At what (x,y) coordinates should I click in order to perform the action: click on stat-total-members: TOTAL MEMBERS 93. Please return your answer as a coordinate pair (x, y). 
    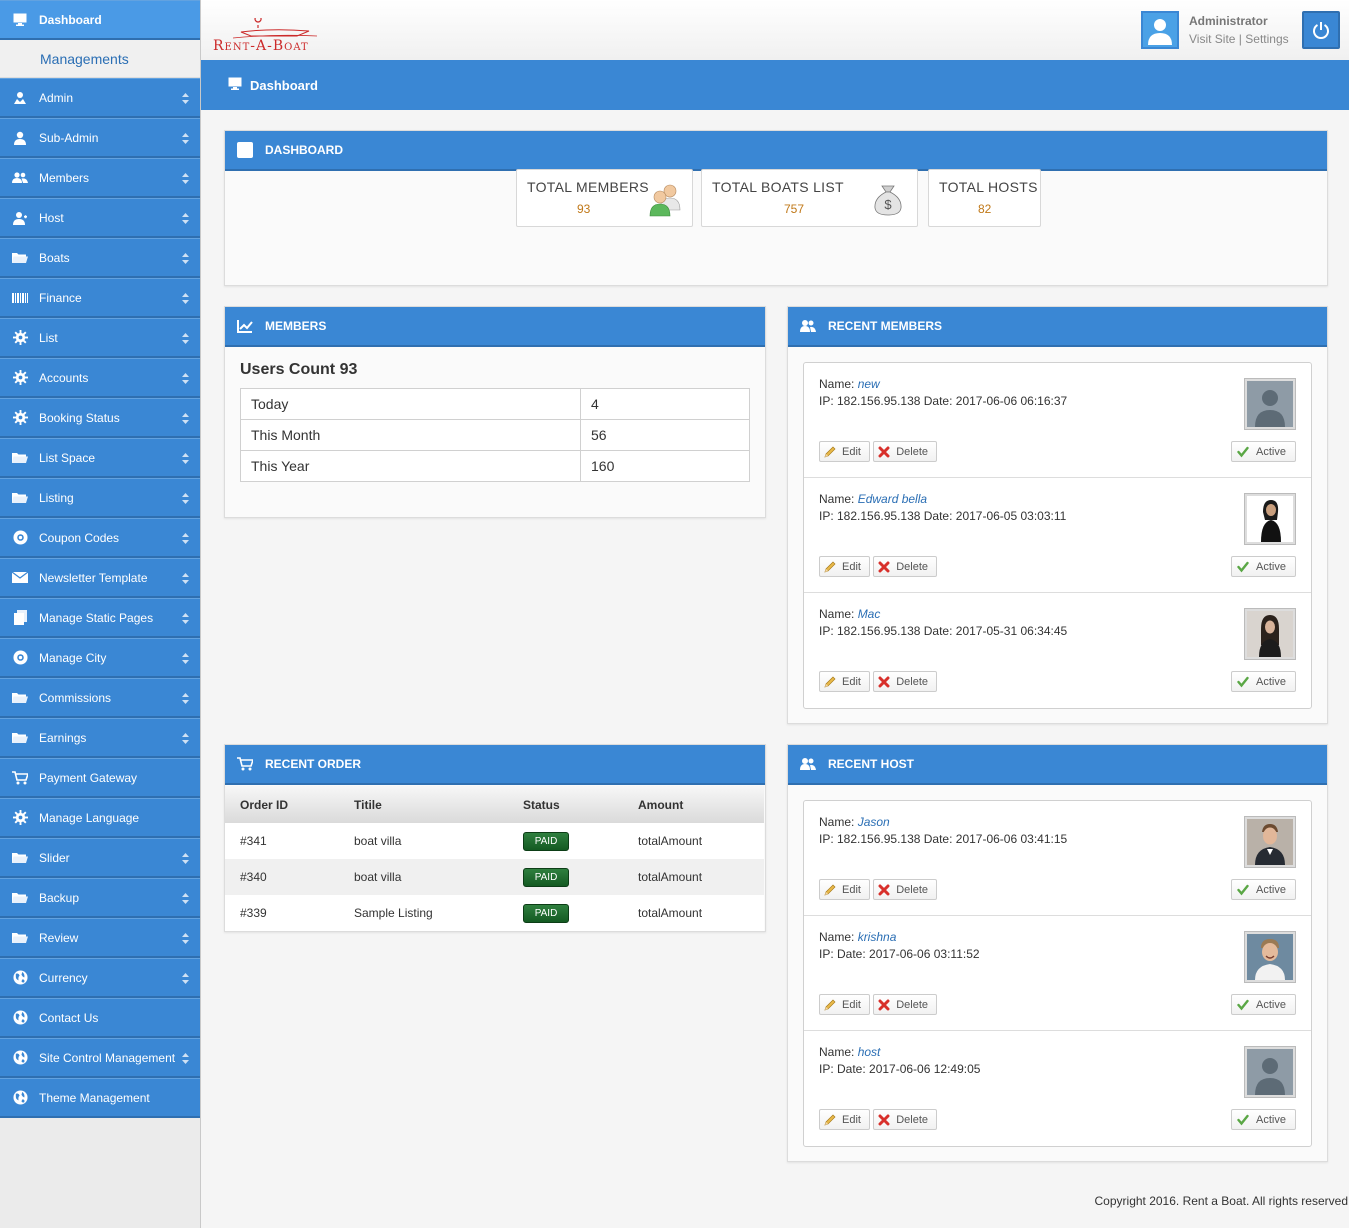
    Looking at the image, I should click on (604, 198).